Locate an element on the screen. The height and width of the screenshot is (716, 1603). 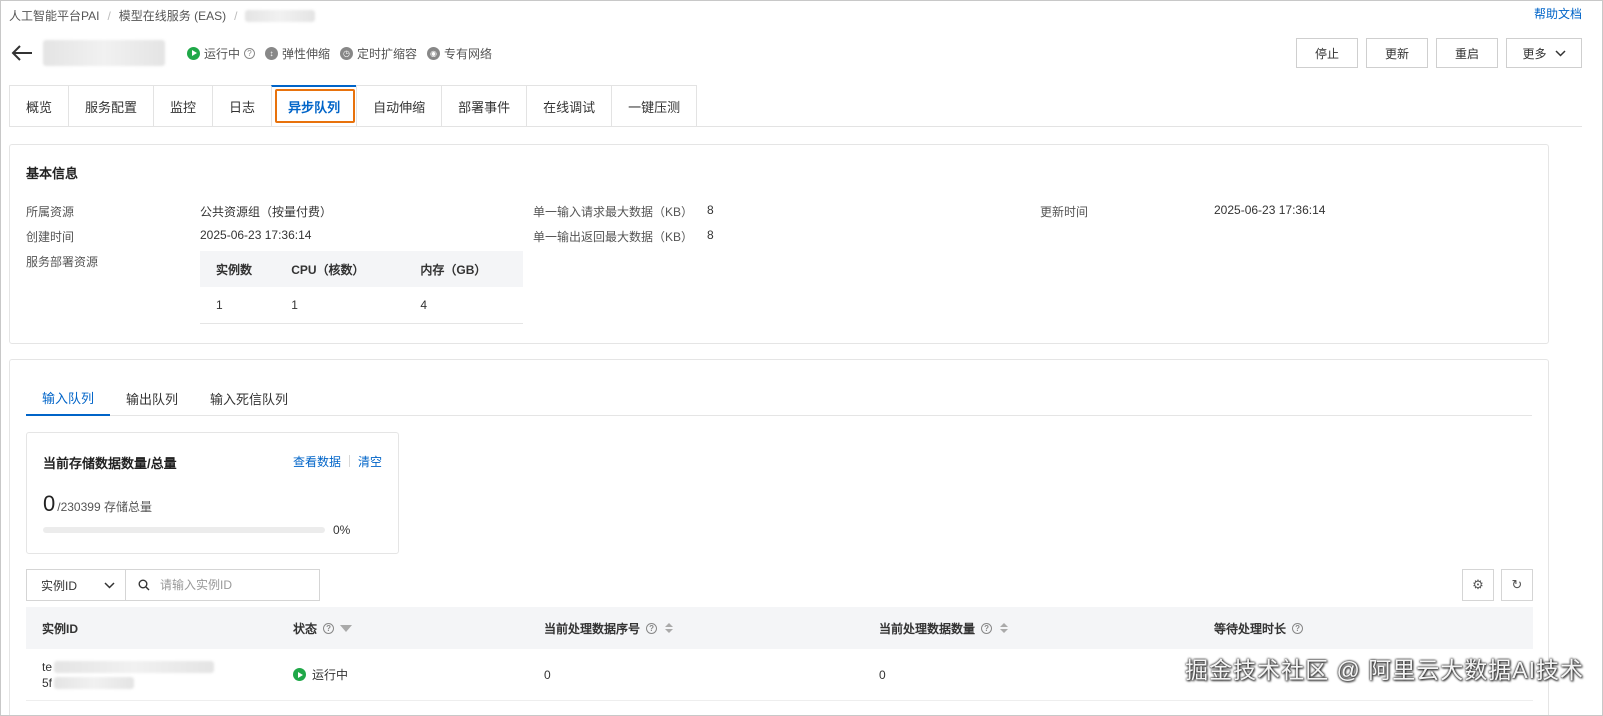
back-arrow-icon is located at coordinates (22, 53).